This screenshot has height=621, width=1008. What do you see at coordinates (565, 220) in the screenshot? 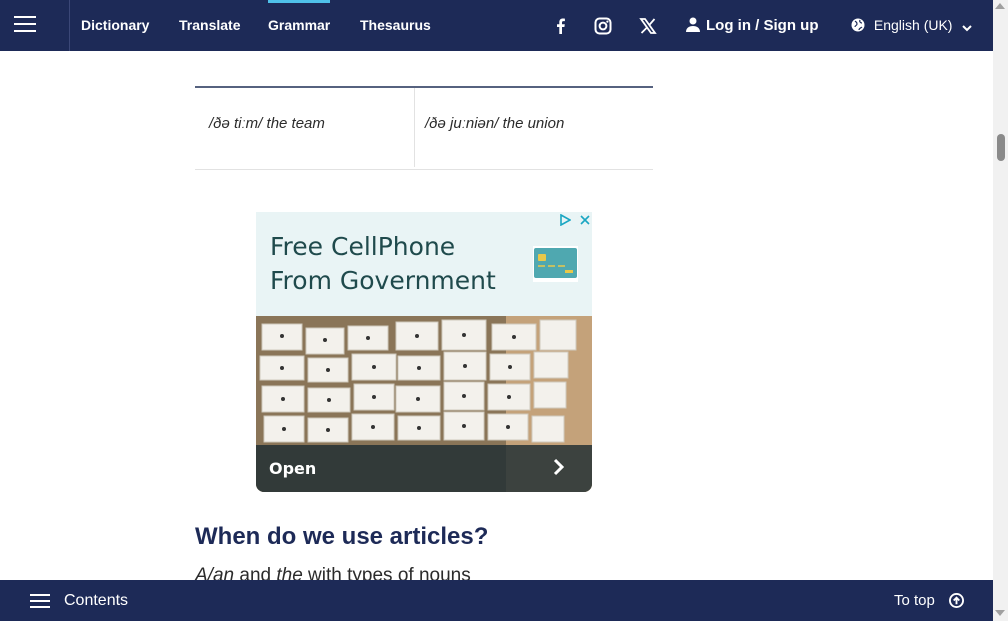
I see `ad-choices-icon` at bounding box center [565, 220].